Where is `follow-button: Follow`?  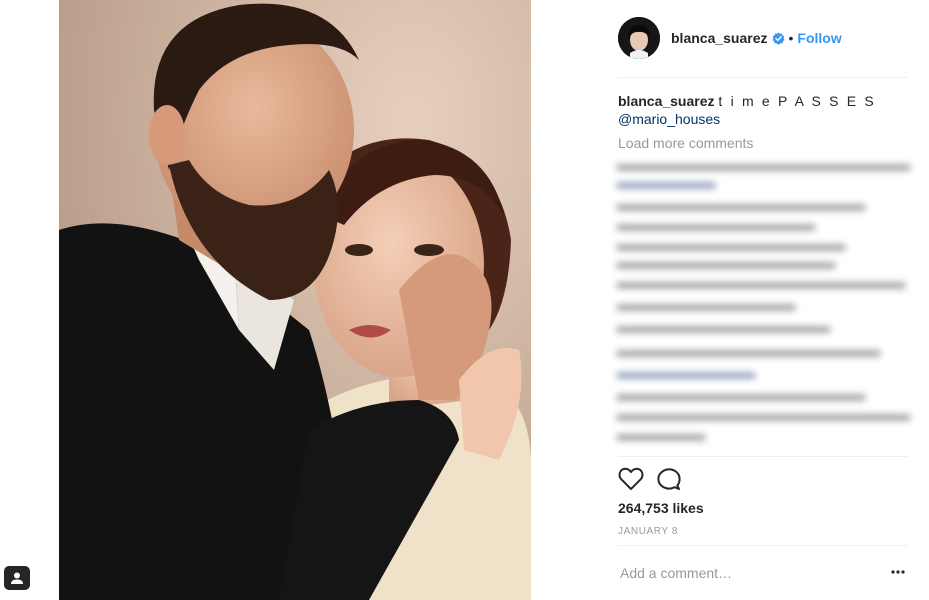 follow-button: Follow is located at coordinates (819, 38).